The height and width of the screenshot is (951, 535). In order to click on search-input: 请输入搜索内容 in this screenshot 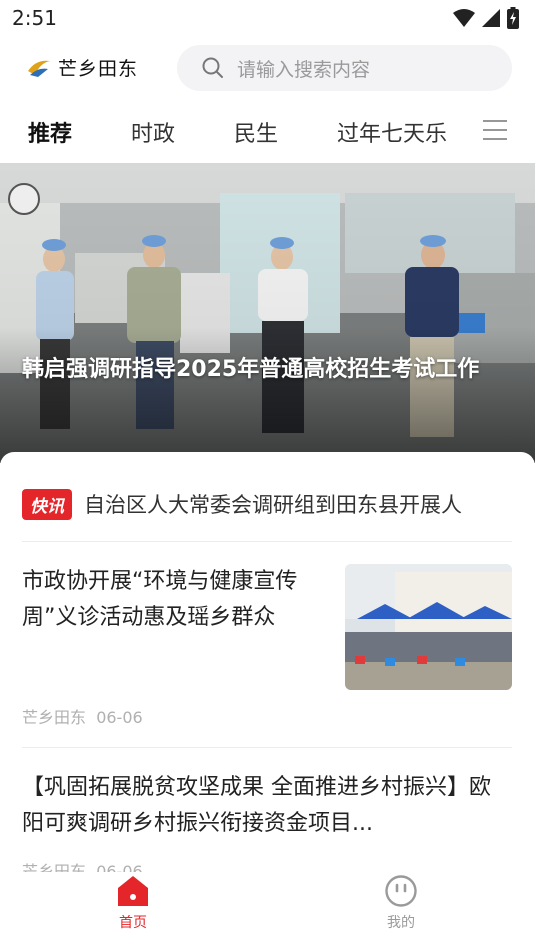, I will do `click(344, 68)`.